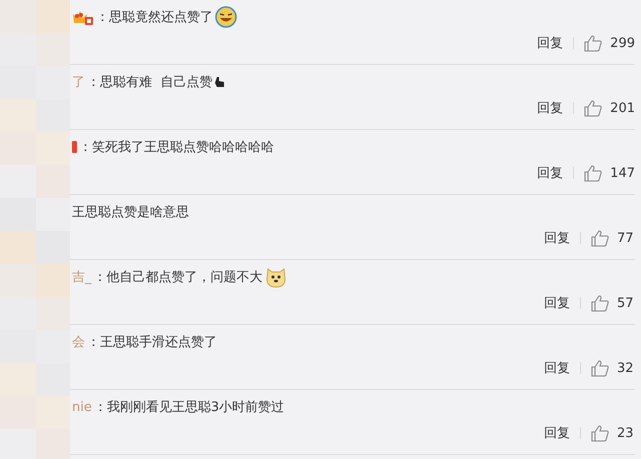 The height and width of the screenshot is (459, 641). What do you see at coordinates (74, 147) in the screenshot?
I see `badge-icon` at bounding box center [74, 147].